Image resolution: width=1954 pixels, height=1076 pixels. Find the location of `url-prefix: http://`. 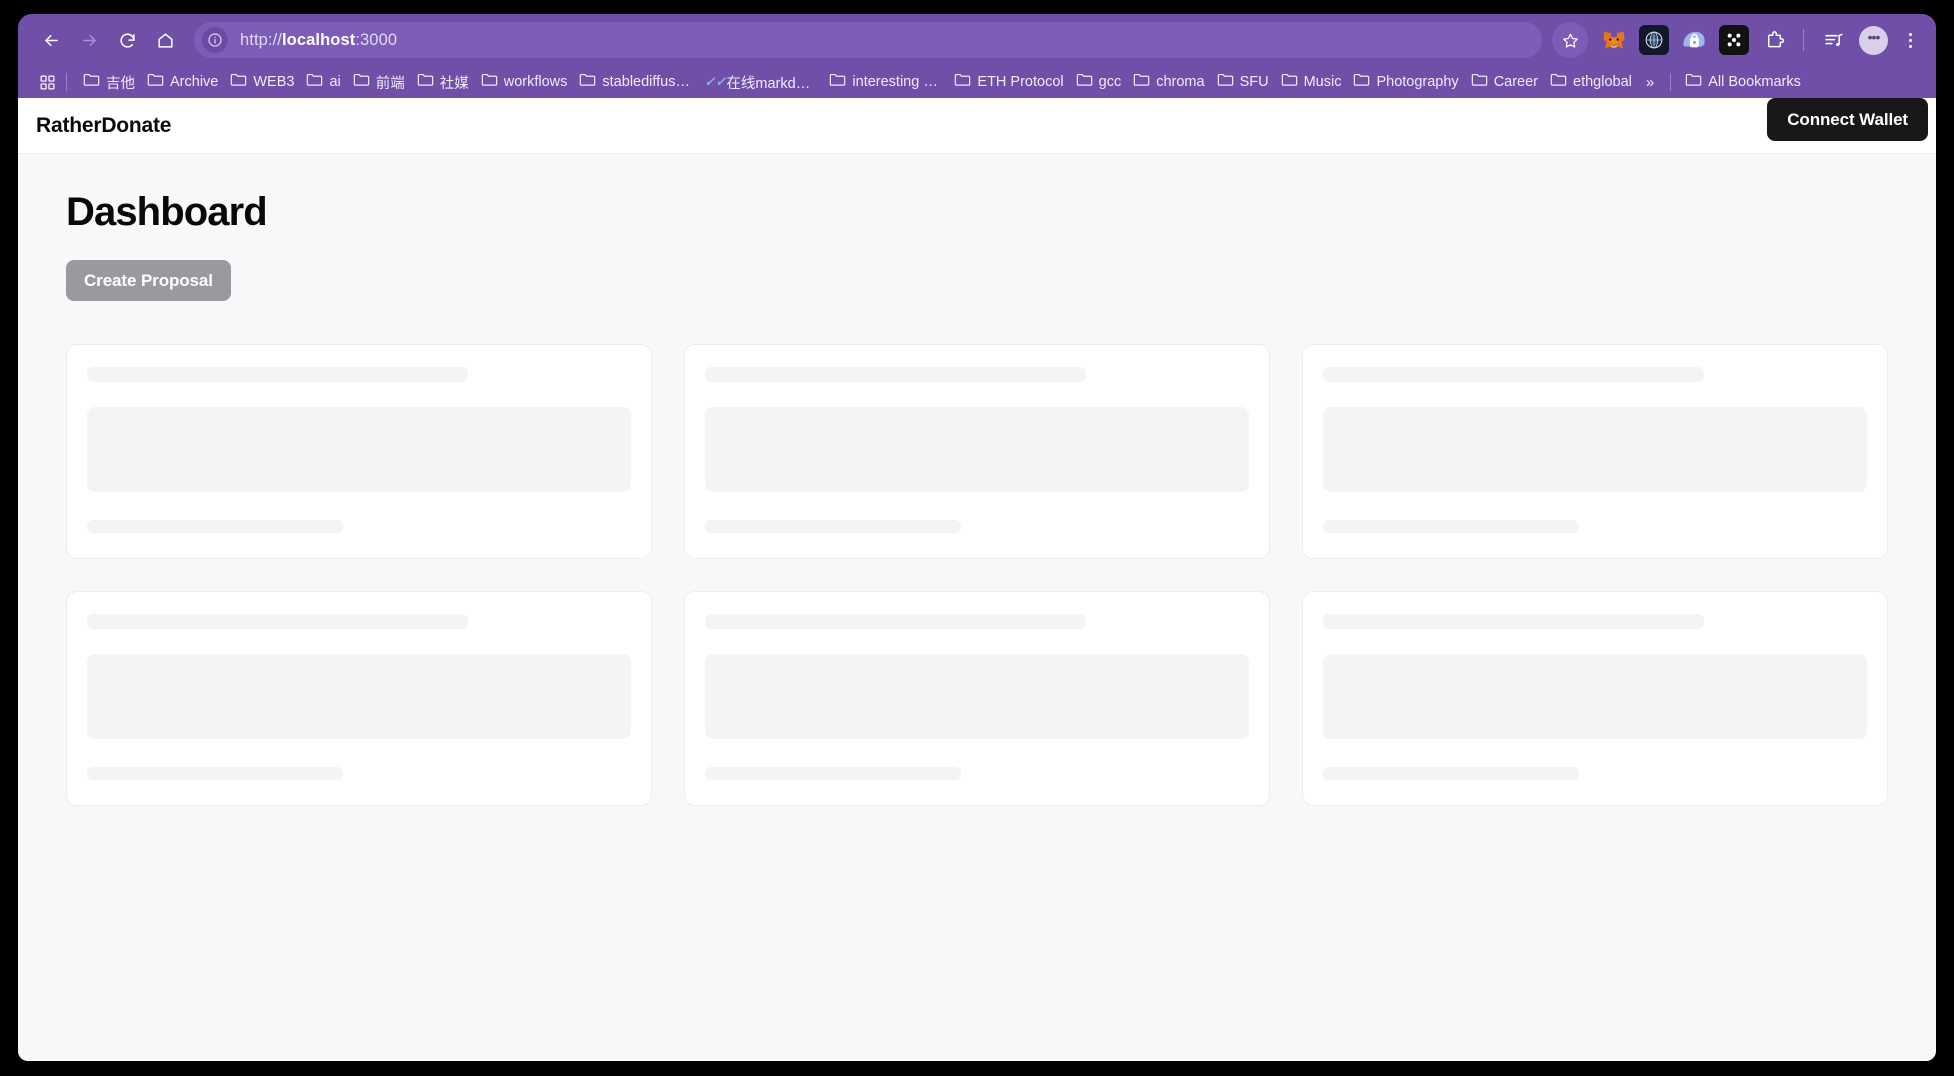

url-prefix: http:// is located at coordinates (261, 39).